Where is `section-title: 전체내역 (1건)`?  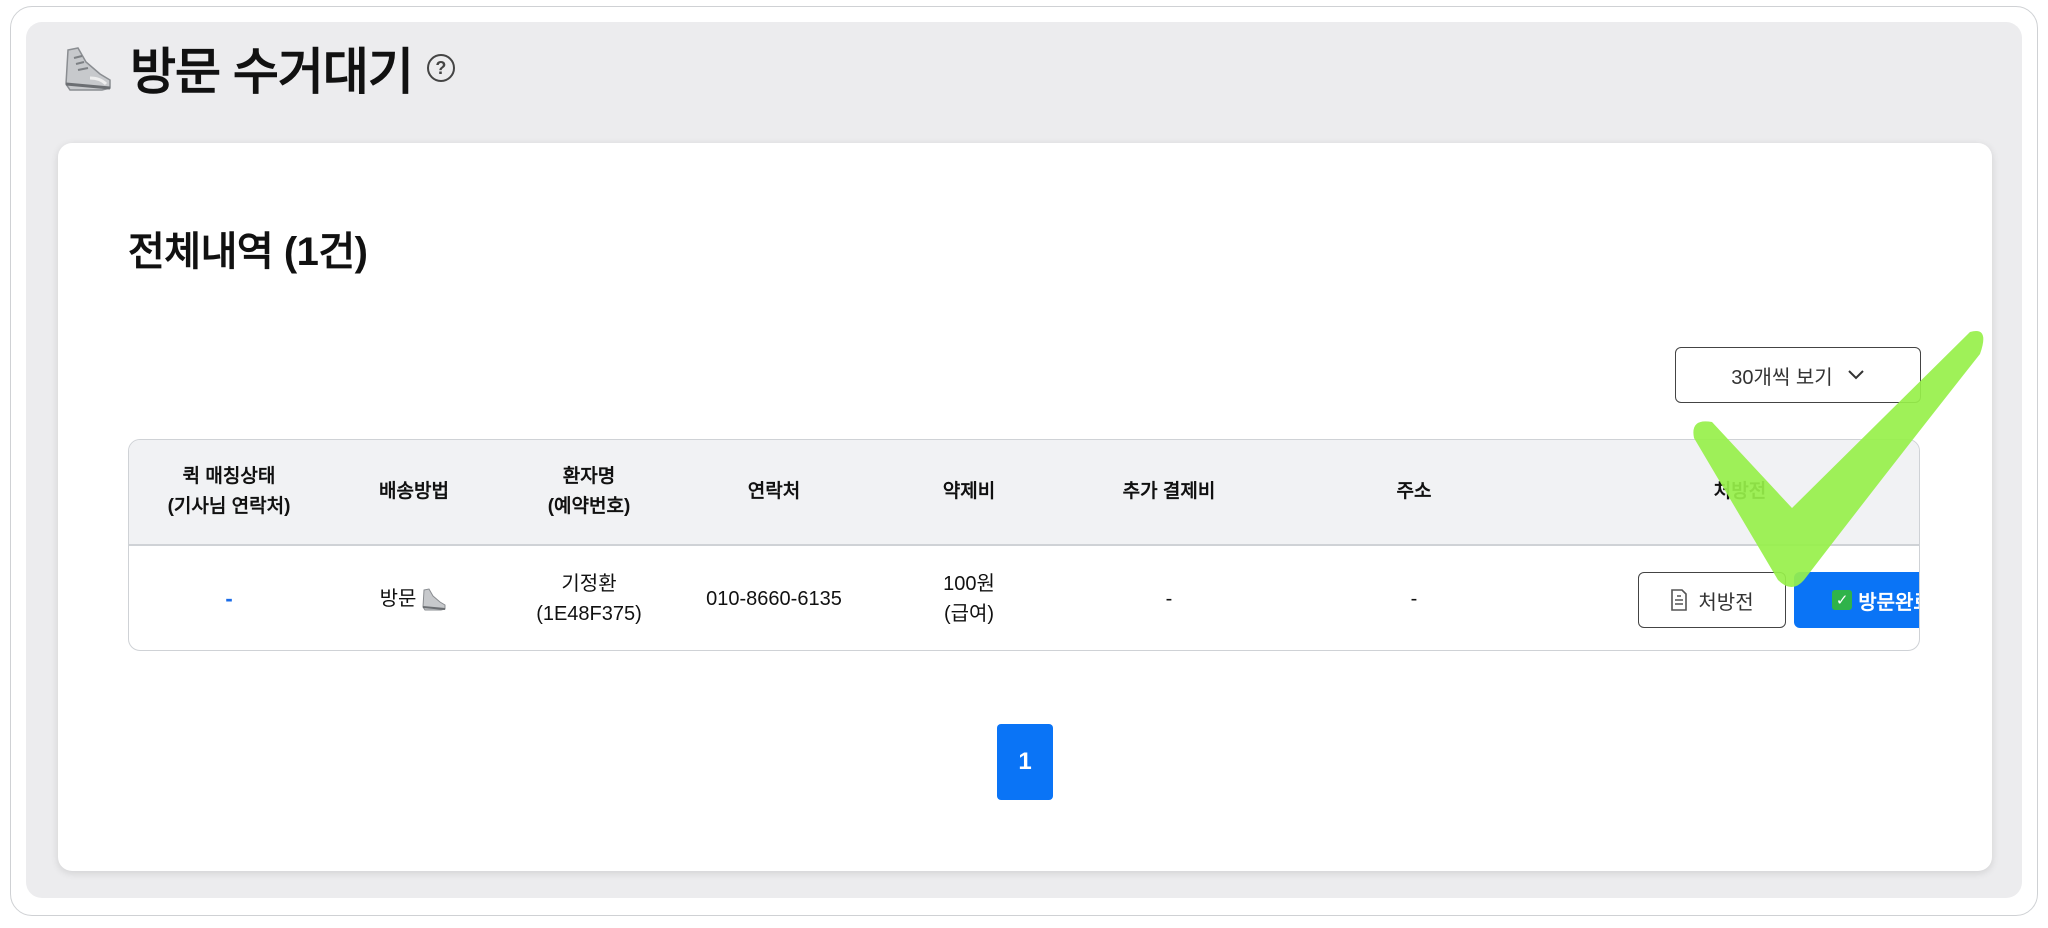
section-title: 전체내역 (1건) is located at coordinates (248, 252).